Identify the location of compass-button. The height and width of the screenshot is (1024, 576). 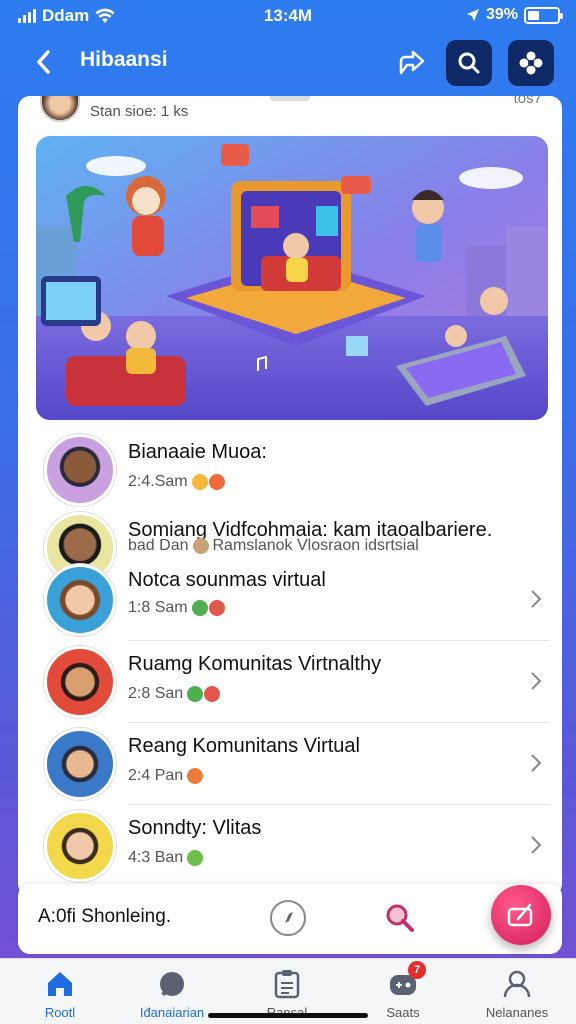
(288, 918).